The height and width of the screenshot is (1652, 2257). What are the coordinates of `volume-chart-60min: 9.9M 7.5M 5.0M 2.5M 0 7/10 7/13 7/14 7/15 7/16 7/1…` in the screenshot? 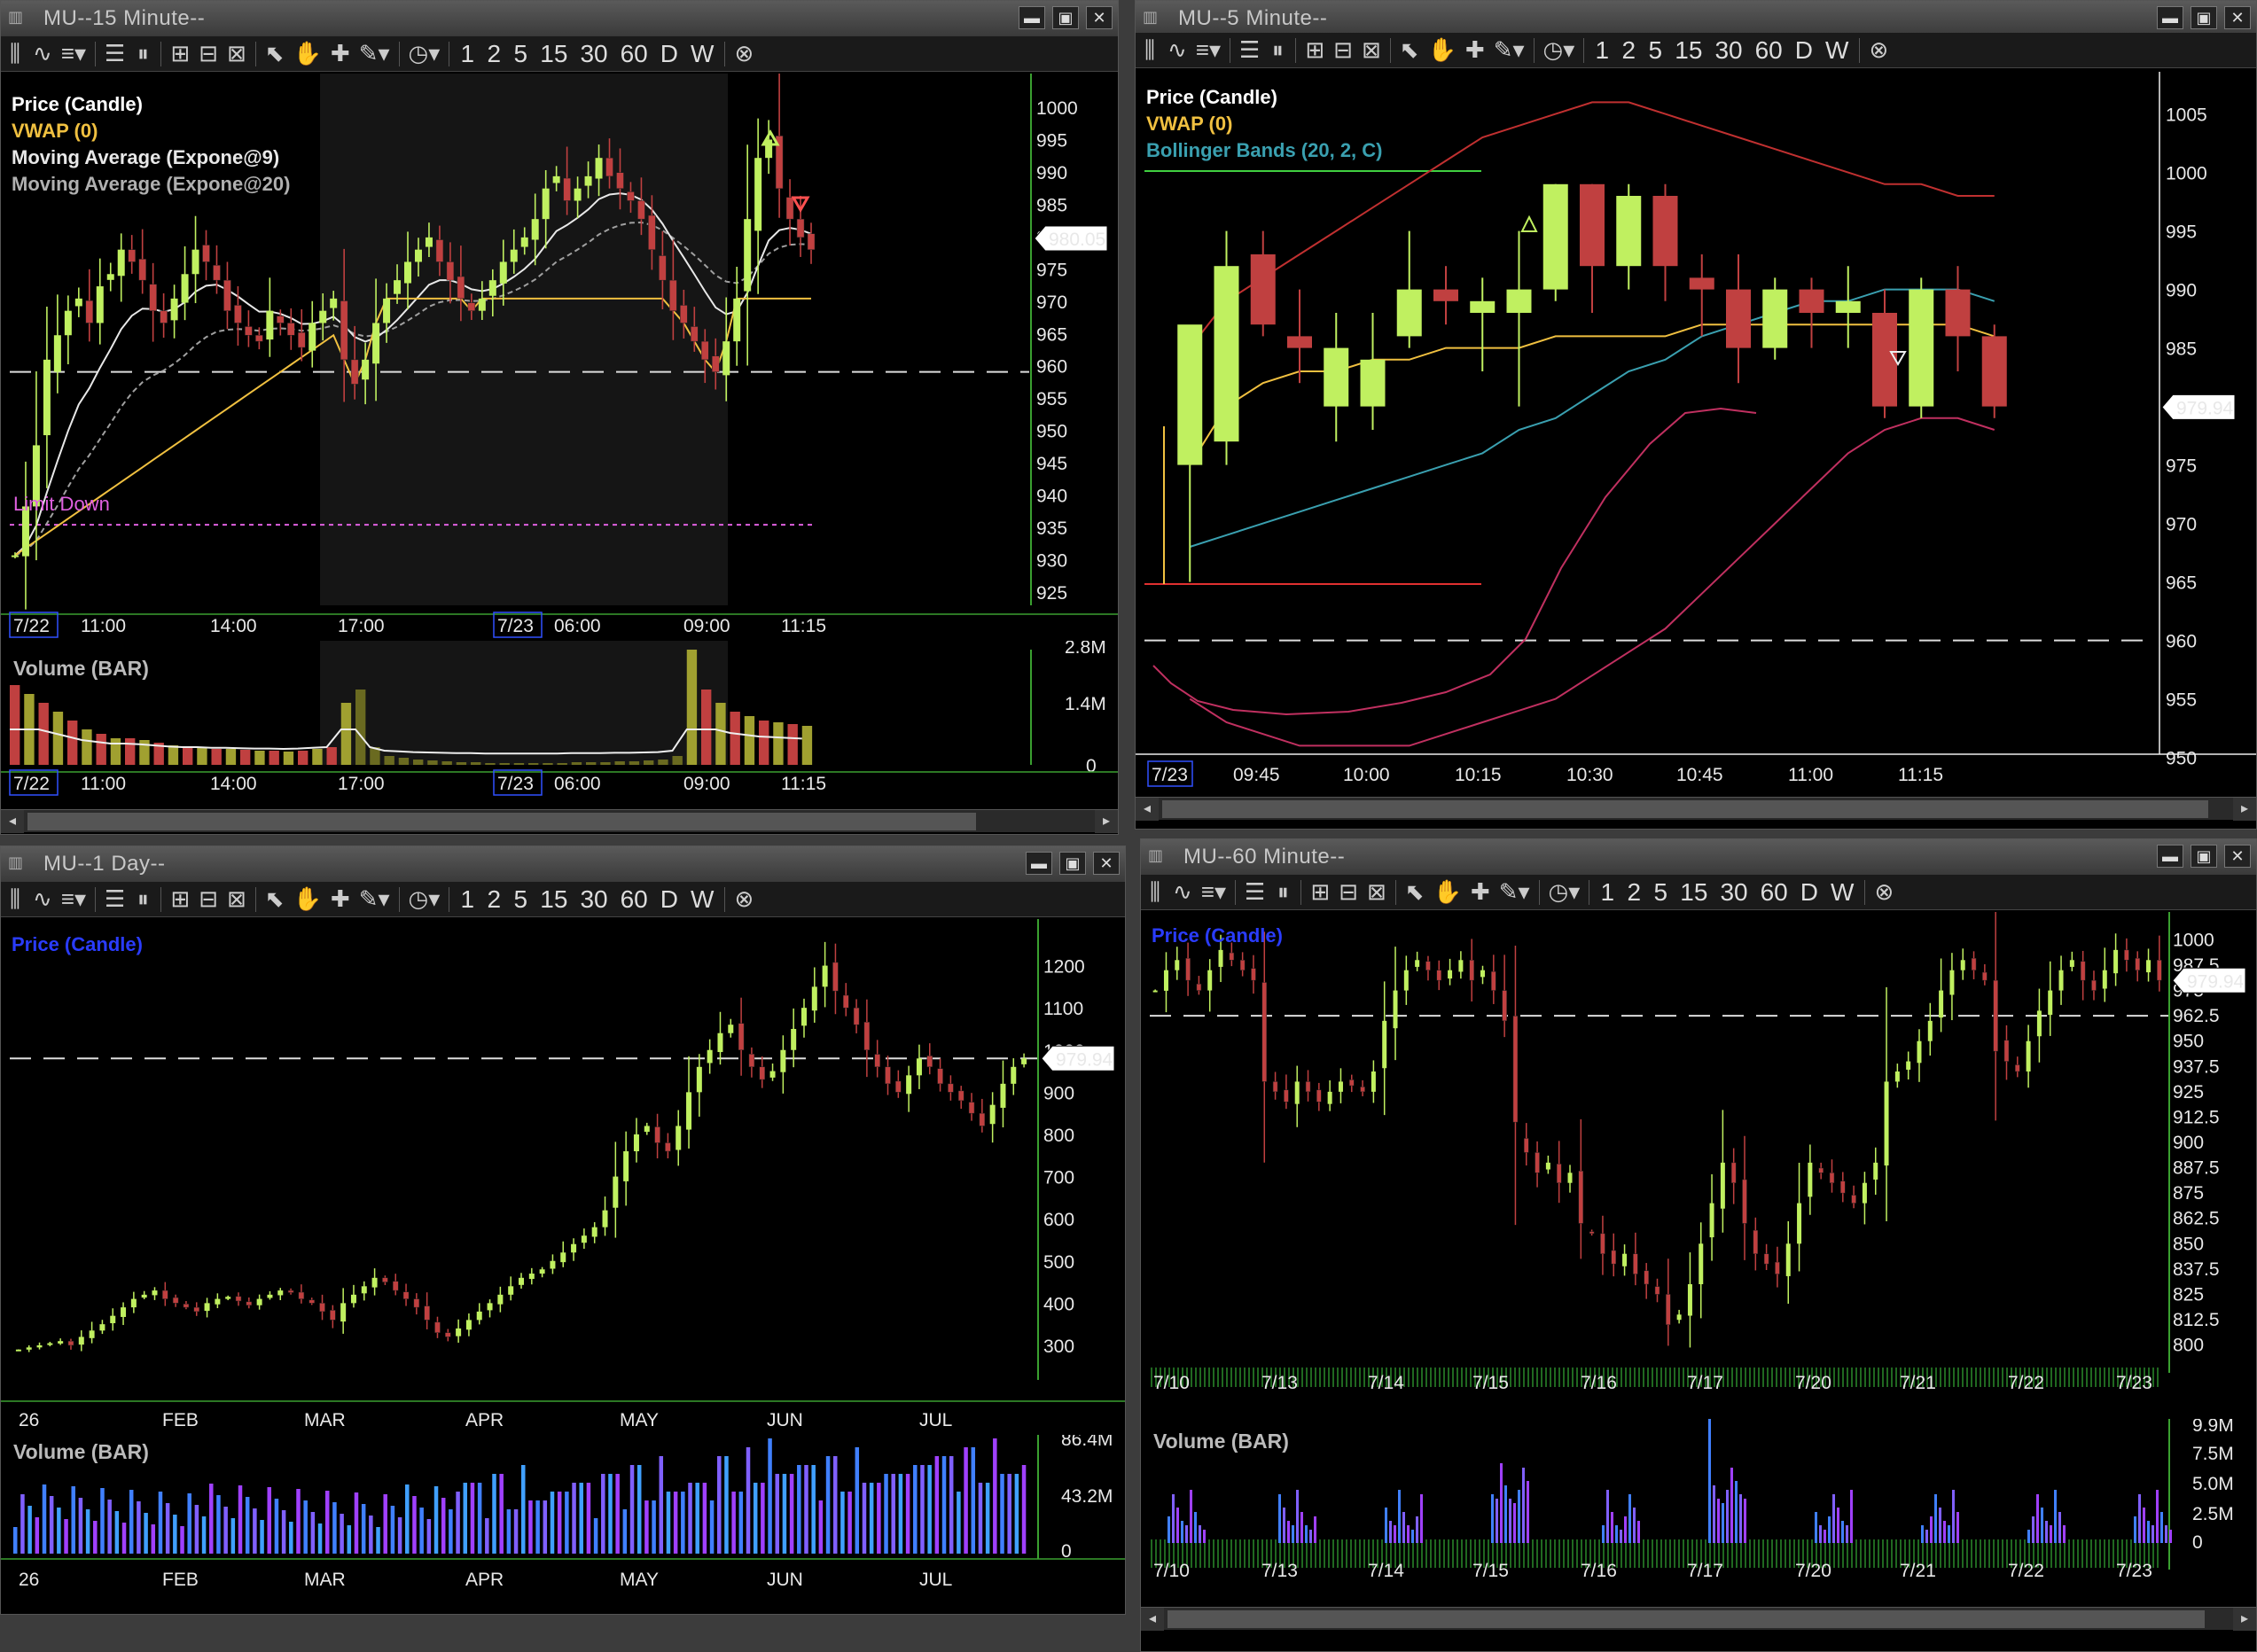 It's located at (1698, 1512).